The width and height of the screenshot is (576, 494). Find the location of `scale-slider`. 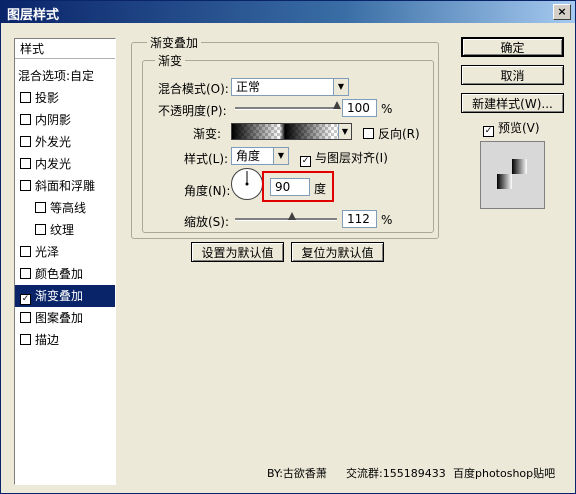

scale-slider is located at coordinates (286, 219).